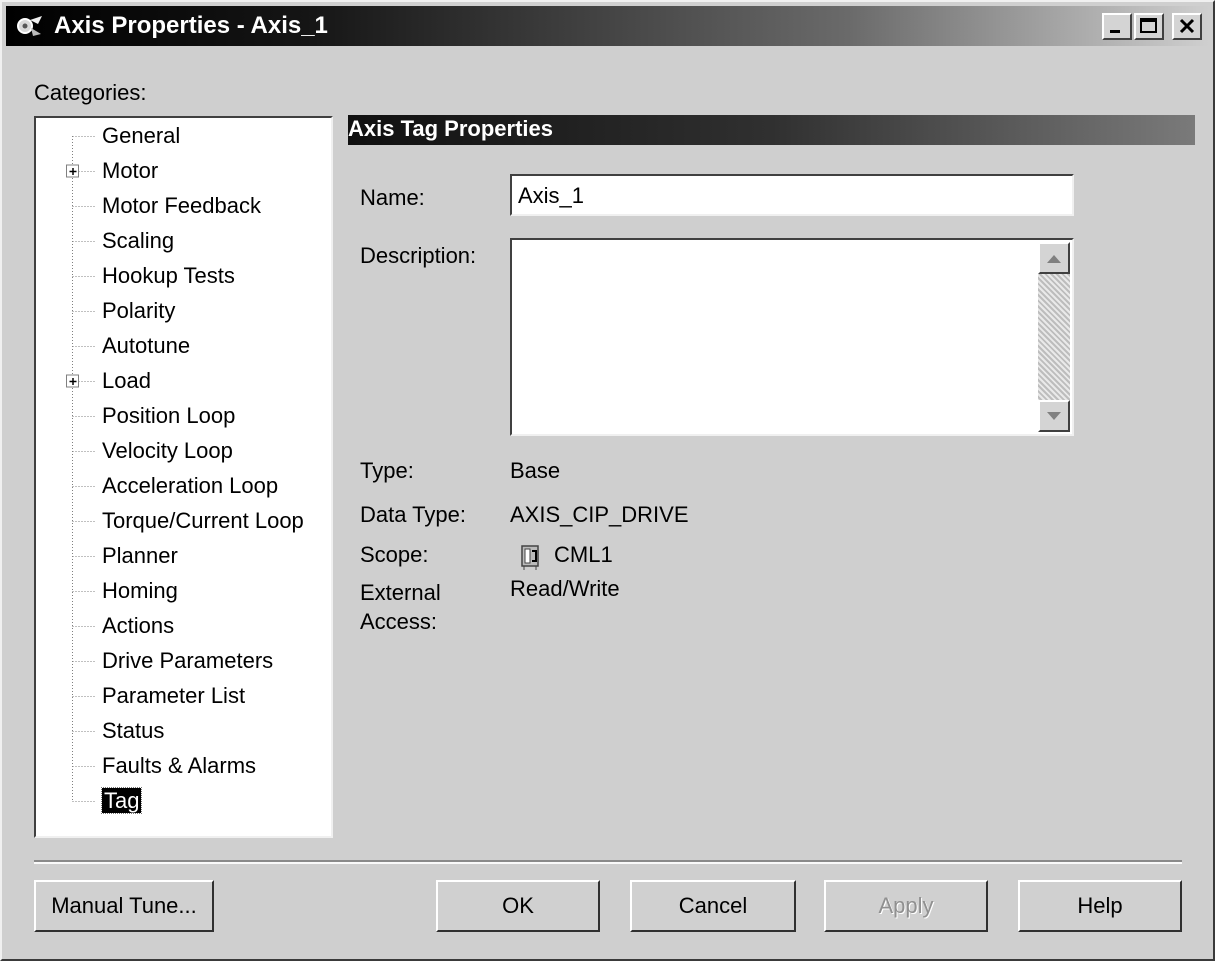  I want to click on tree-item-planner: Planner, so click(140, 556).